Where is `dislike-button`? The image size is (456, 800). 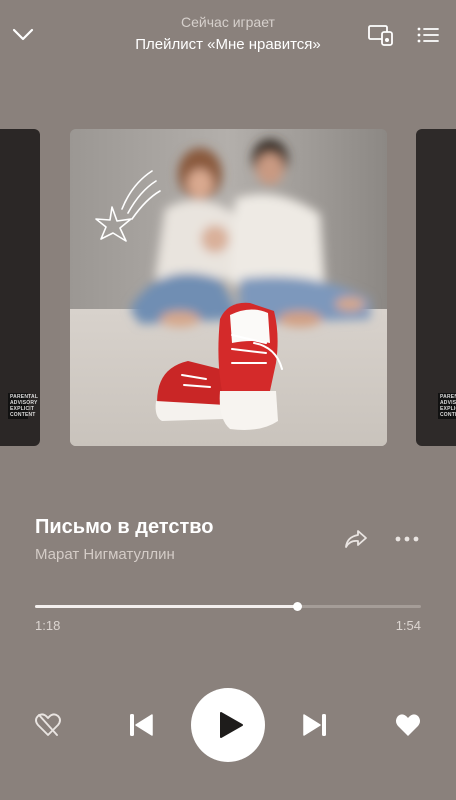
dislike-button is located at coordinates (48, 725).